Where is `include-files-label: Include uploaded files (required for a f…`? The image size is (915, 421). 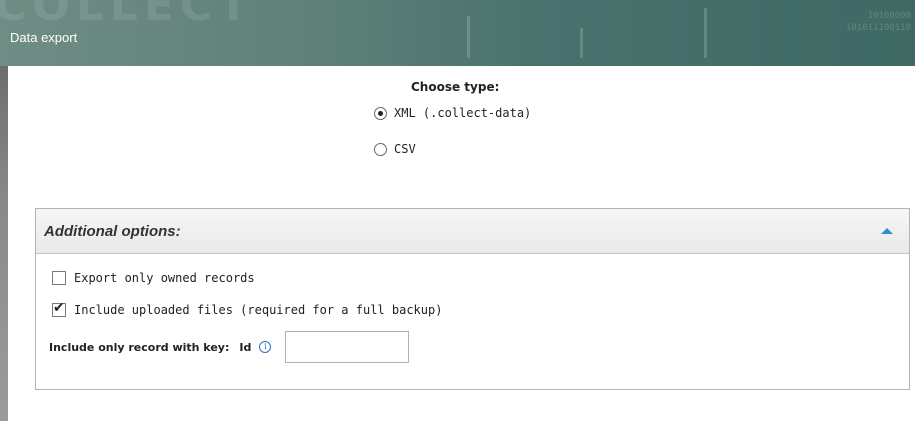 include-files-label: Include uploaded files (required for a f… is located at coordinates (258, 310).